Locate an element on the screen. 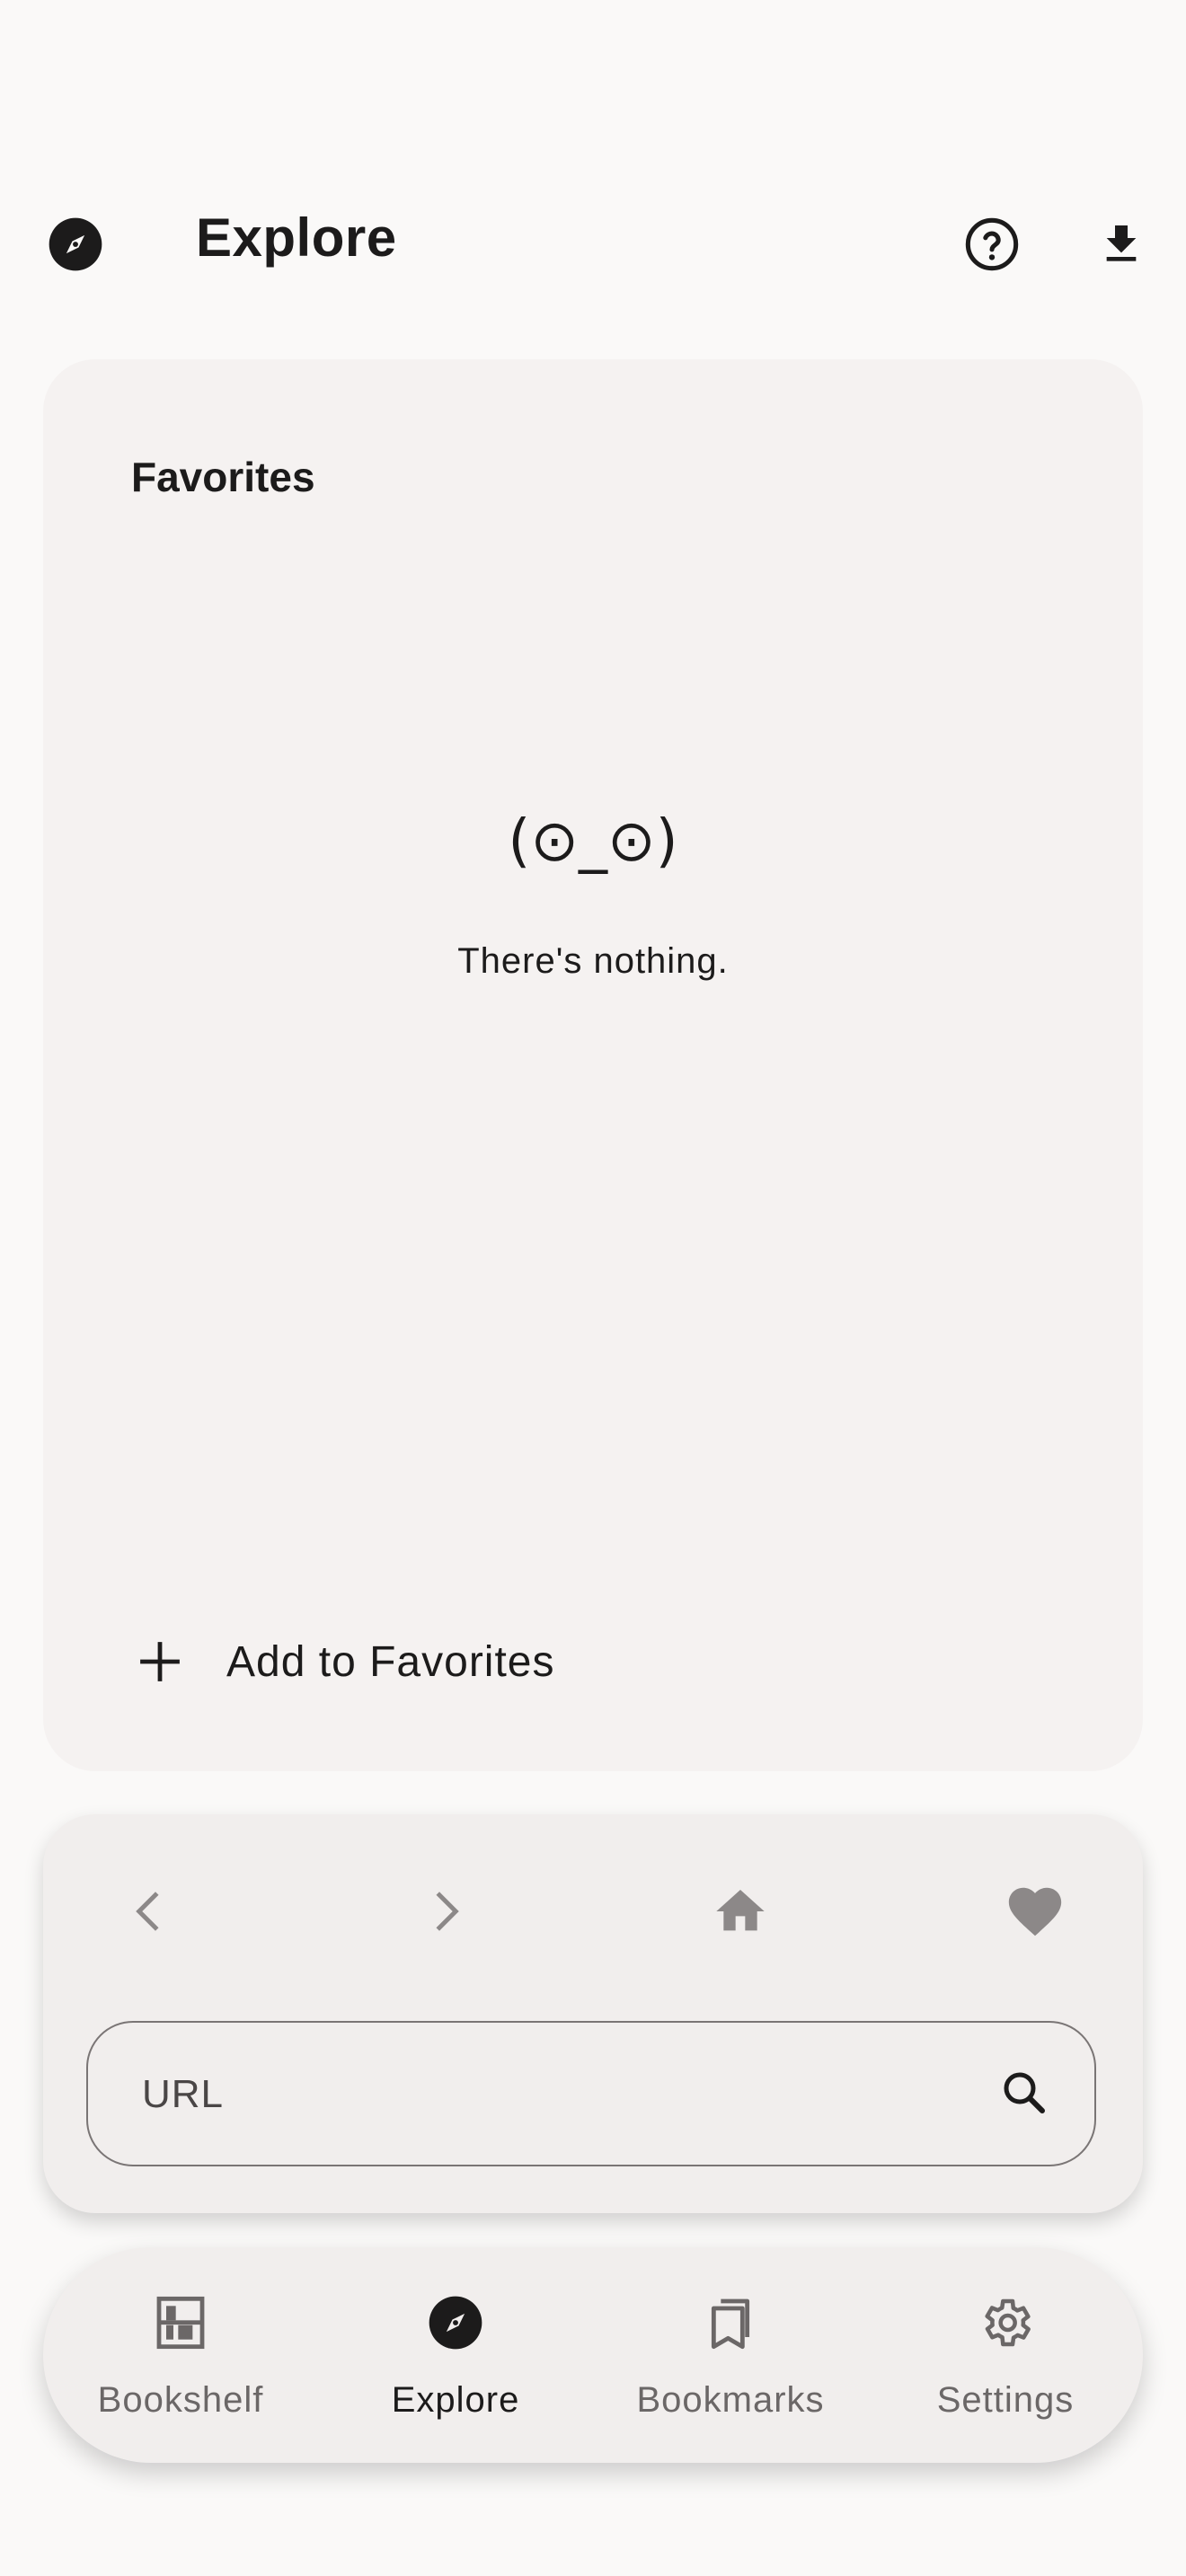 Image resolution: width=1186 pixels, height=2576 pixels. download-button is located at coordinates (1121, 247).